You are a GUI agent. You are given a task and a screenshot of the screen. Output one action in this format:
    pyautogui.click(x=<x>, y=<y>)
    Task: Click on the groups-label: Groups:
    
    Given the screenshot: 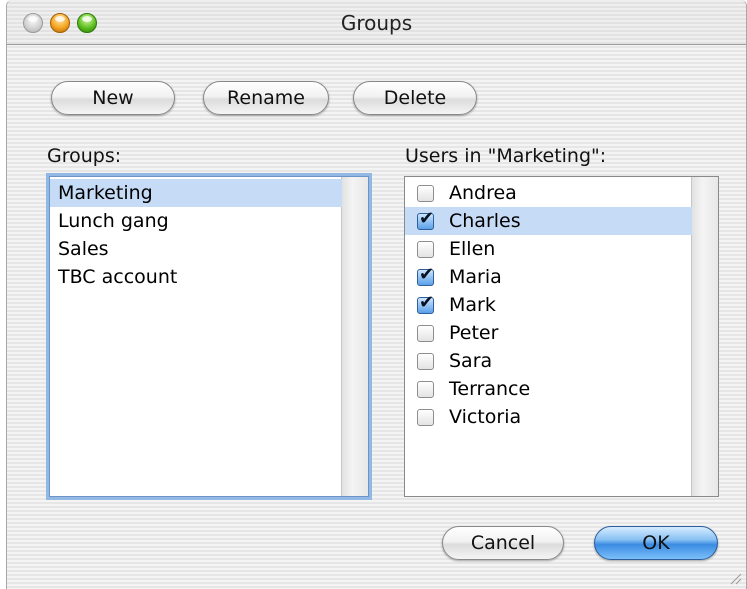 What is the action you would take?
    pyautogui.click(x=84, y=156)
    